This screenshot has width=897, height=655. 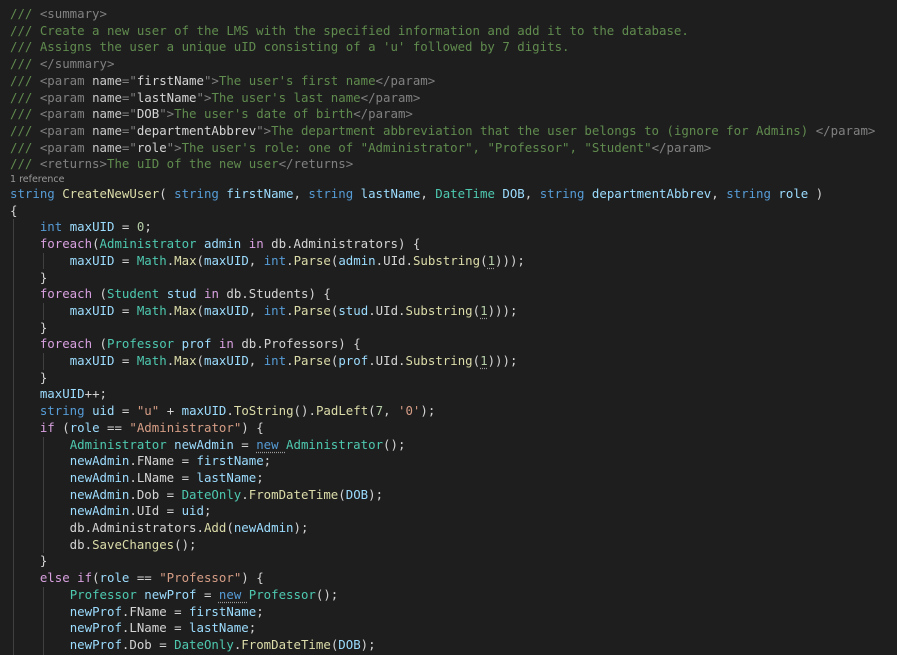 I want to click on code-line: db.Administrators.Add(newAdmin);, so click(x=154, y=528).